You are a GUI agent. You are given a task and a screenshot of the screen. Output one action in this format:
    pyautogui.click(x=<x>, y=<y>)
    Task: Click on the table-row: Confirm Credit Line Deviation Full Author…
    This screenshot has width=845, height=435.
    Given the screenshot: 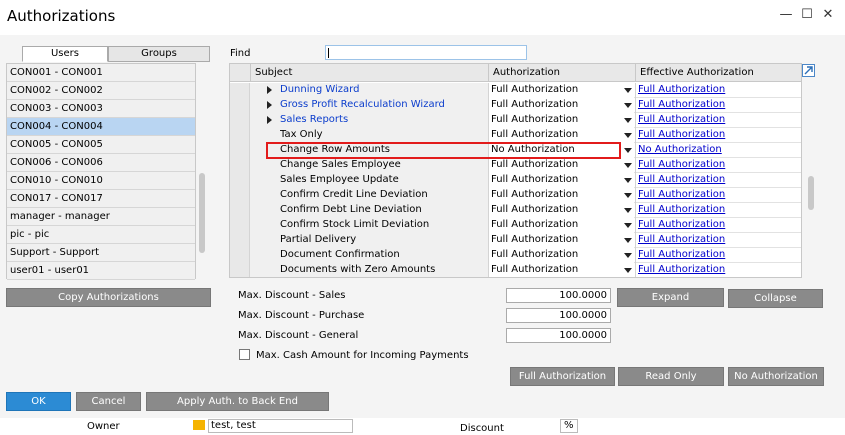 What is the action you would take?
    pyautogui.click(x=515, y=195)
    